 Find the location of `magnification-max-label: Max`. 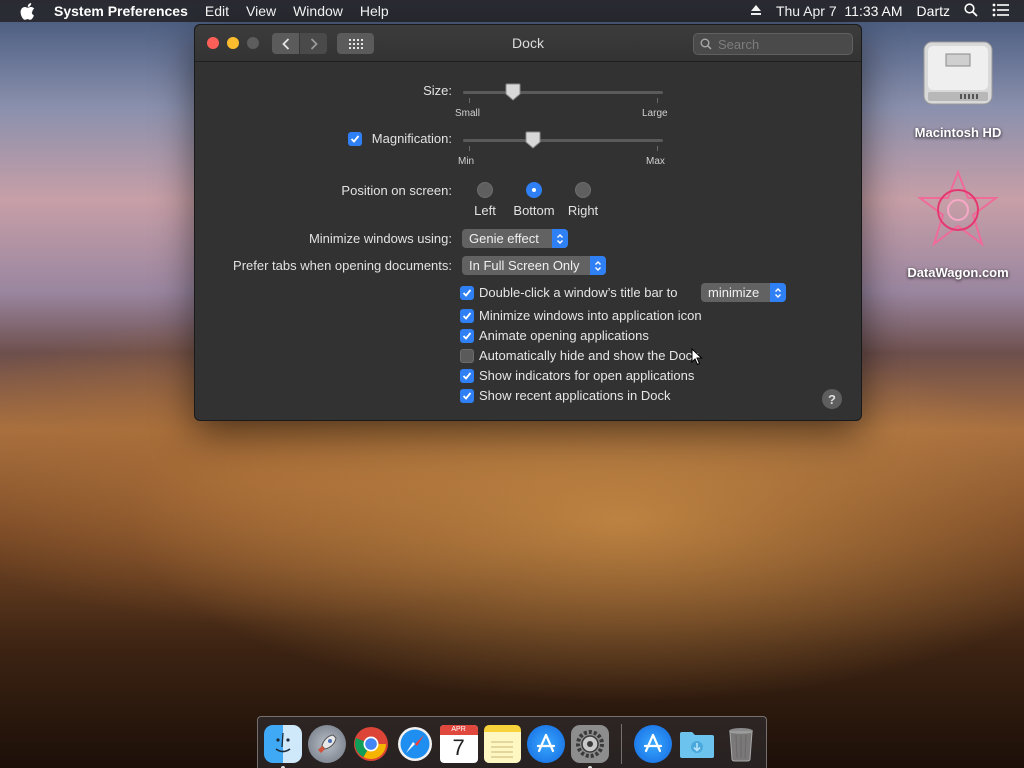

magnification-max-label: Max is located at coordinates (655, 161).